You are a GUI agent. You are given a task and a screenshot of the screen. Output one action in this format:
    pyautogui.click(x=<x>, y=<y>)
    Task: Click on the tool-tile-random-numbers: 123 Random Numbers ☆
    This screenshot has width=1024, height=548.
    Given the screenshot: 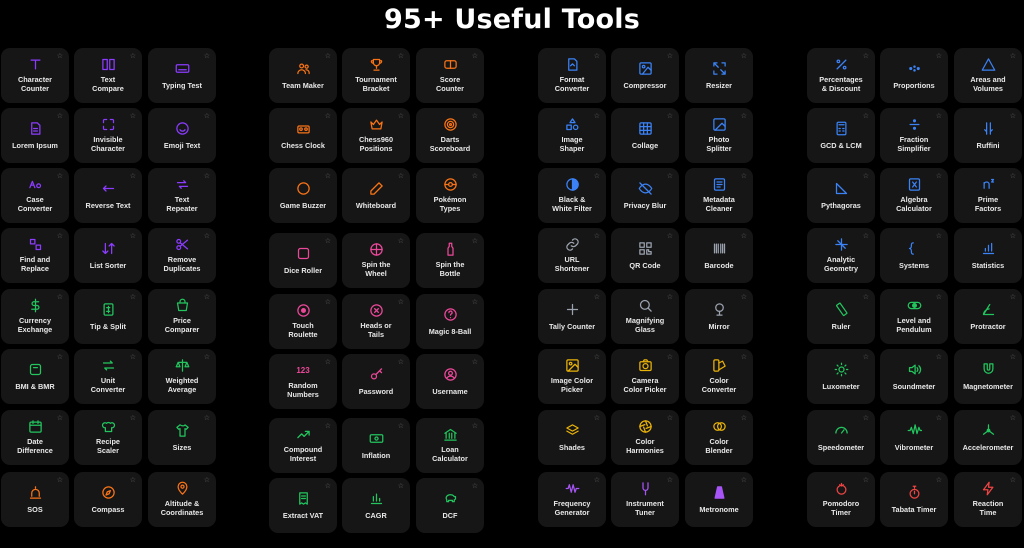 What is the action you would take?
    pyautogui.click(x=303, y=381)
    